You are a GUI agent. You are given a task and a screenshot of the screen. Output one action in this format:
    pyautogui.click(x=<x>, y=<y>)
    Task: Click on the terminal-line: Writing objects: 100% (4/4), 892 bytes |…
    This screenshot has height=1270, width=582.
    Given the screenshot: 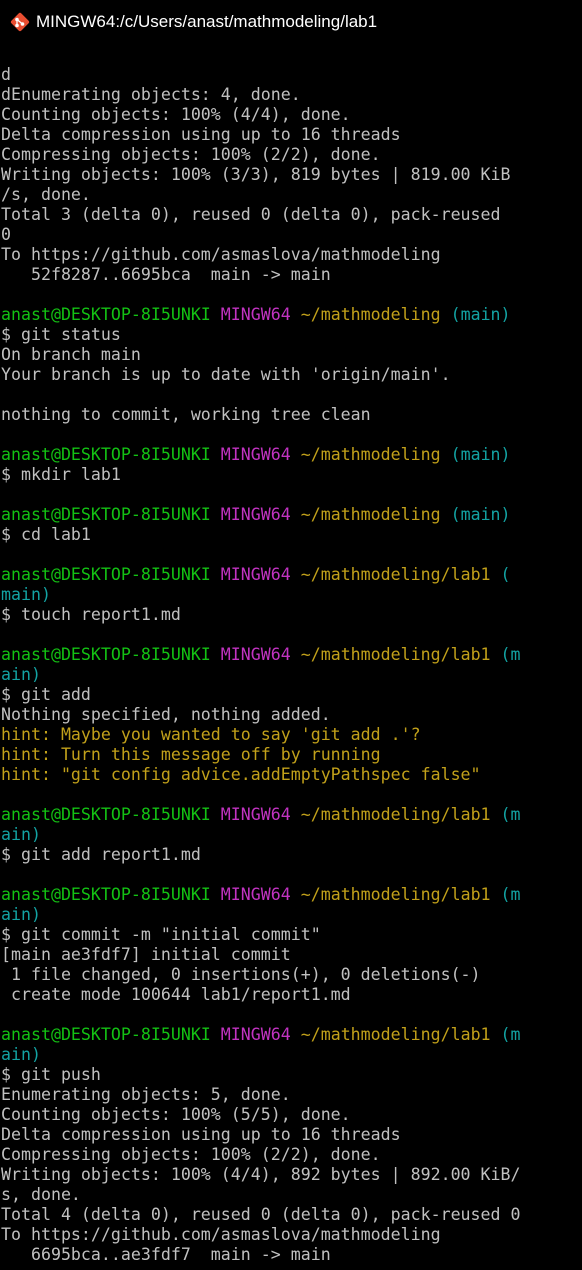 What is the action you would take?
    pyautogui.click(x=291, y=1175)
    